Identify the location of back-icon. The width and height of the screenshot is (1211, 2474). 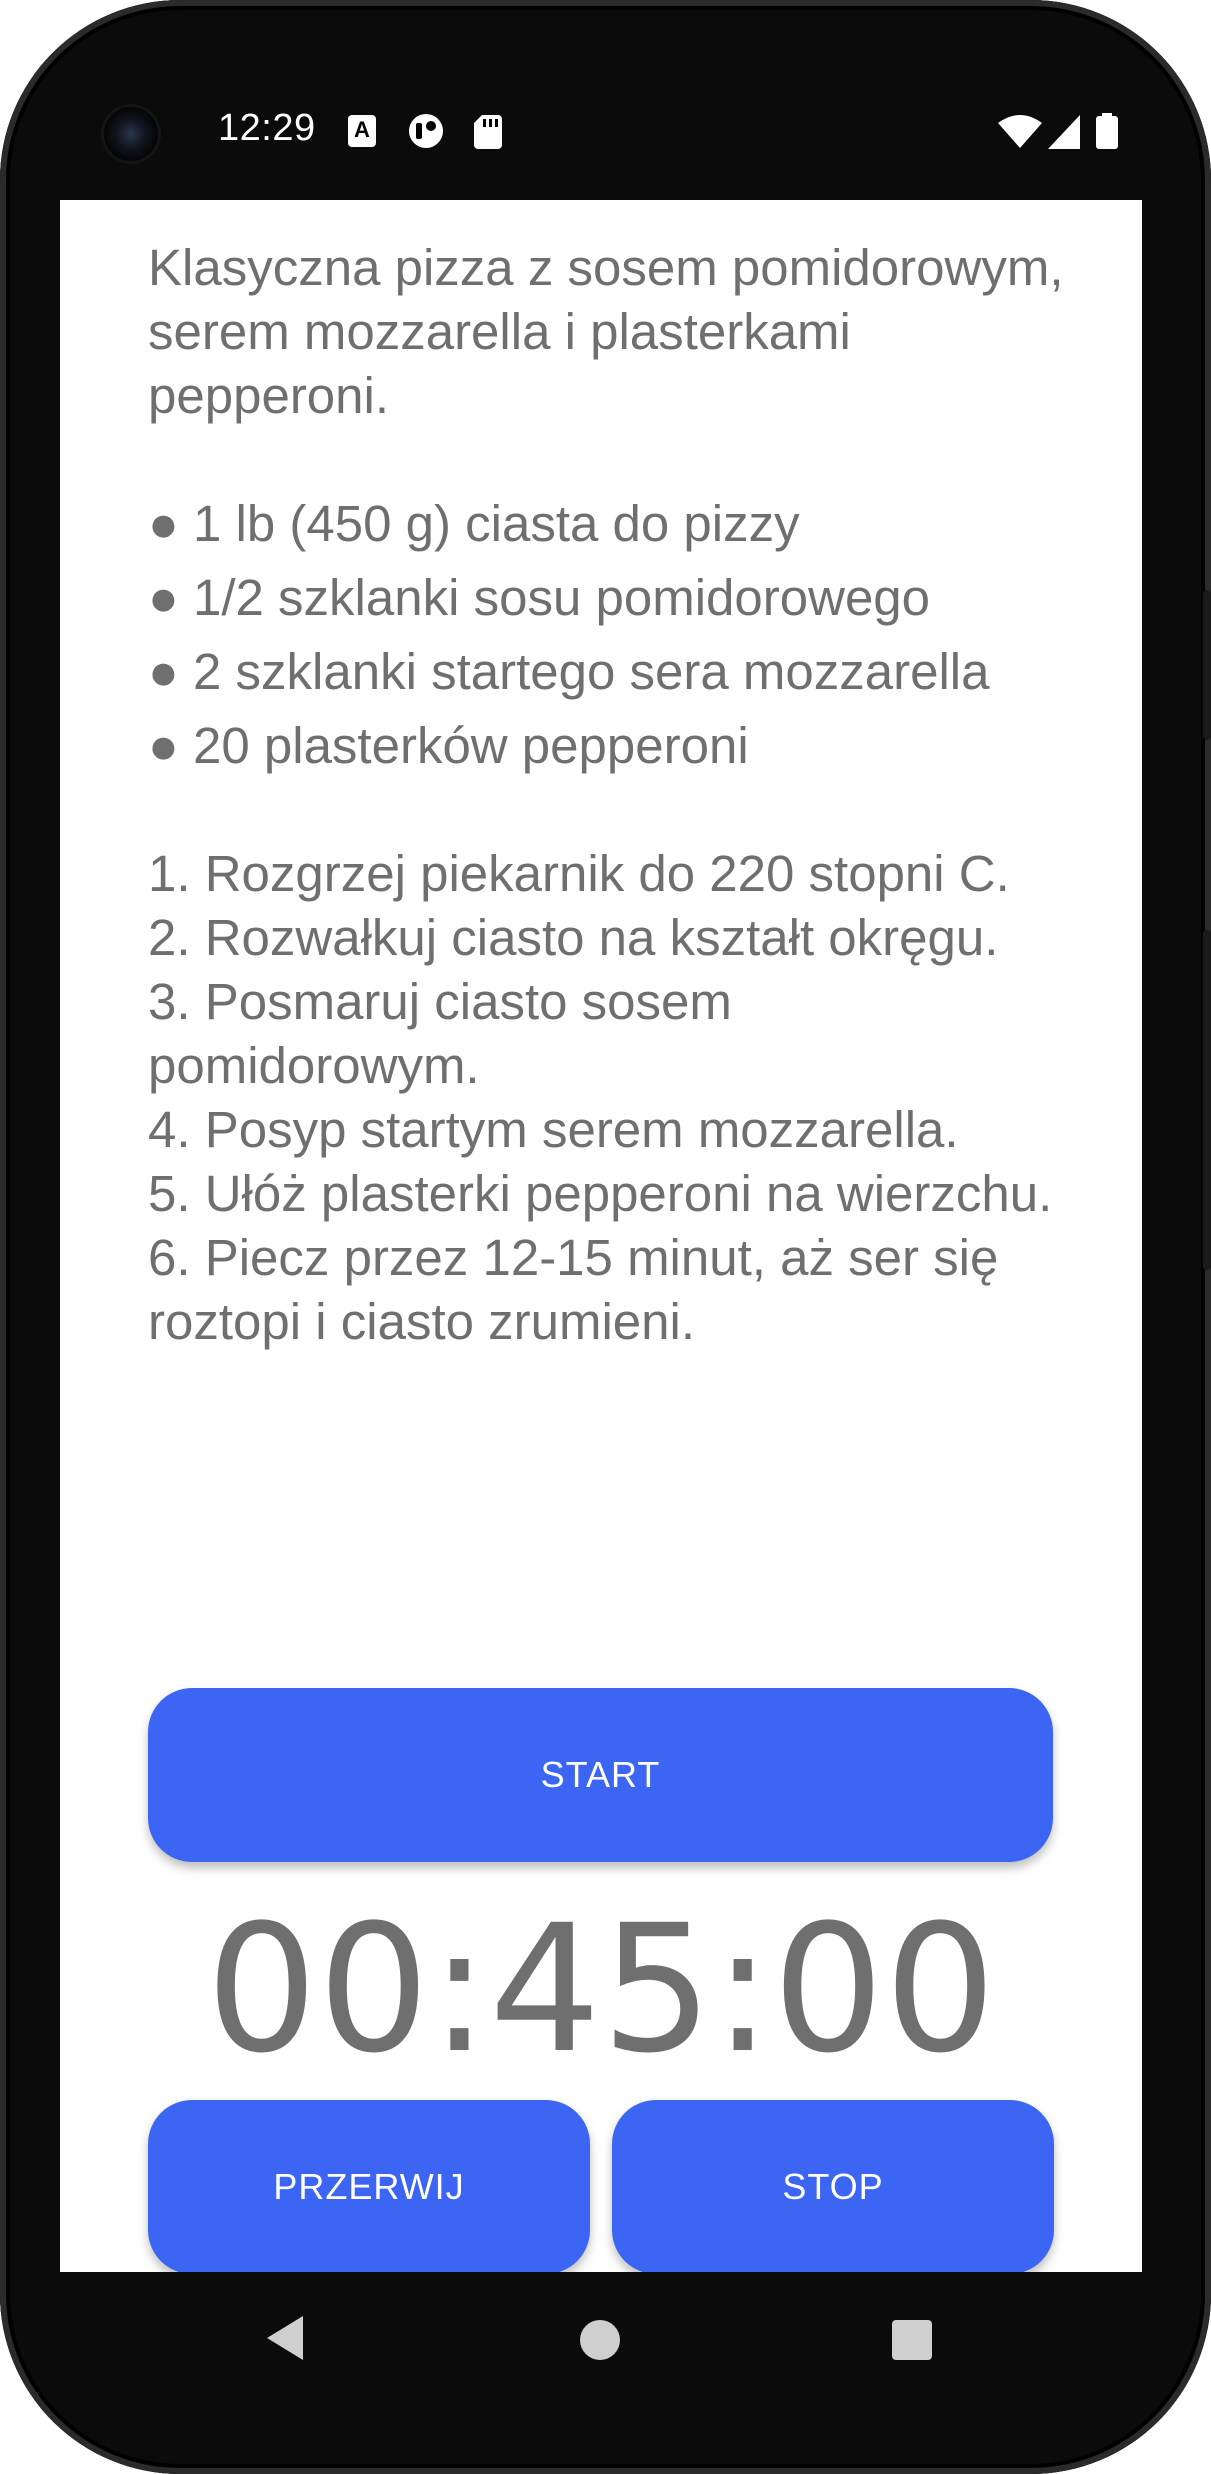
(285, 2338).